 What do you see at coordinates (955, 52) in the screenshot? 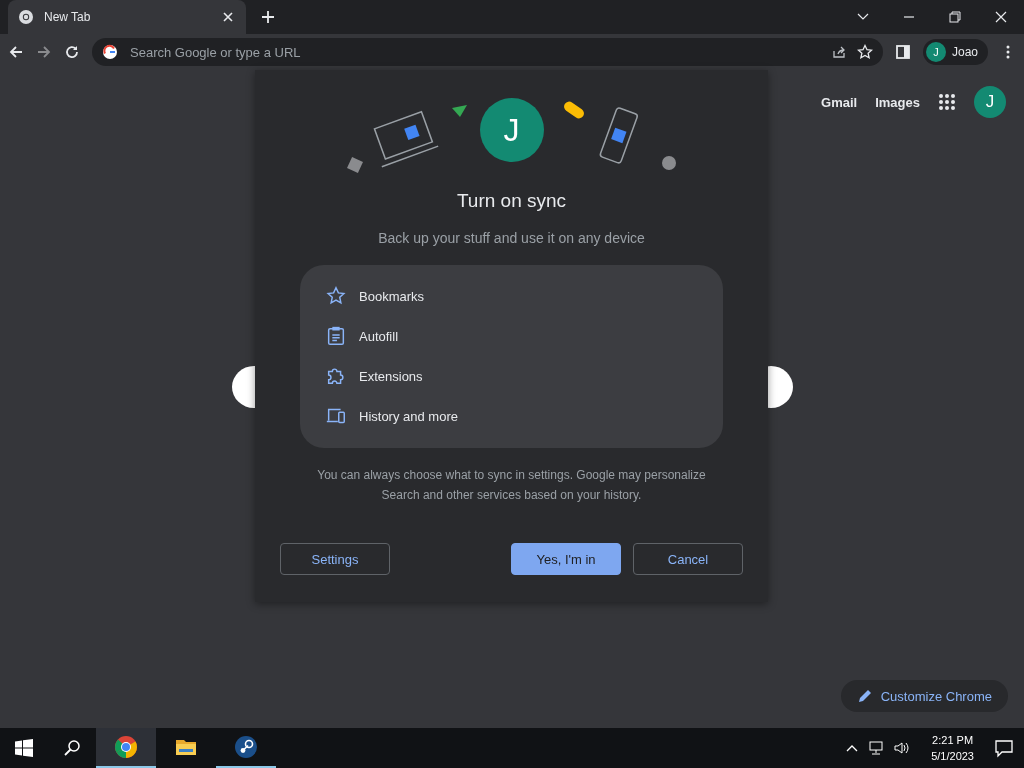
I see `profile-button: J Joao` at bounding box center [955, 52].